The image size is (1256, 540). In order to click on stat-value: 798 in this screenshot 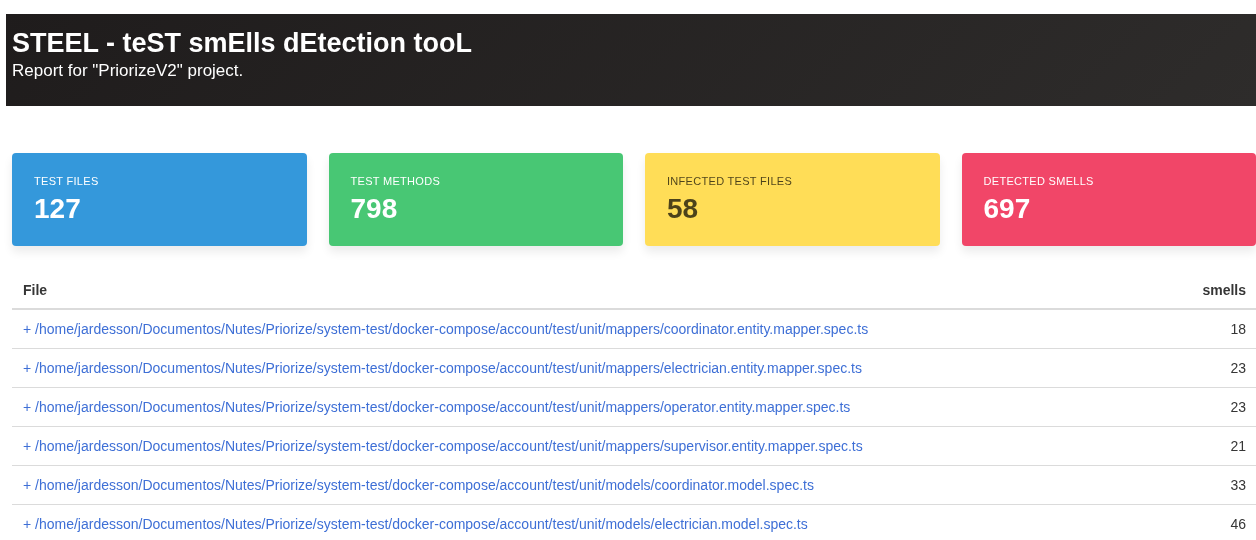, I will do `click(374, 209)`.